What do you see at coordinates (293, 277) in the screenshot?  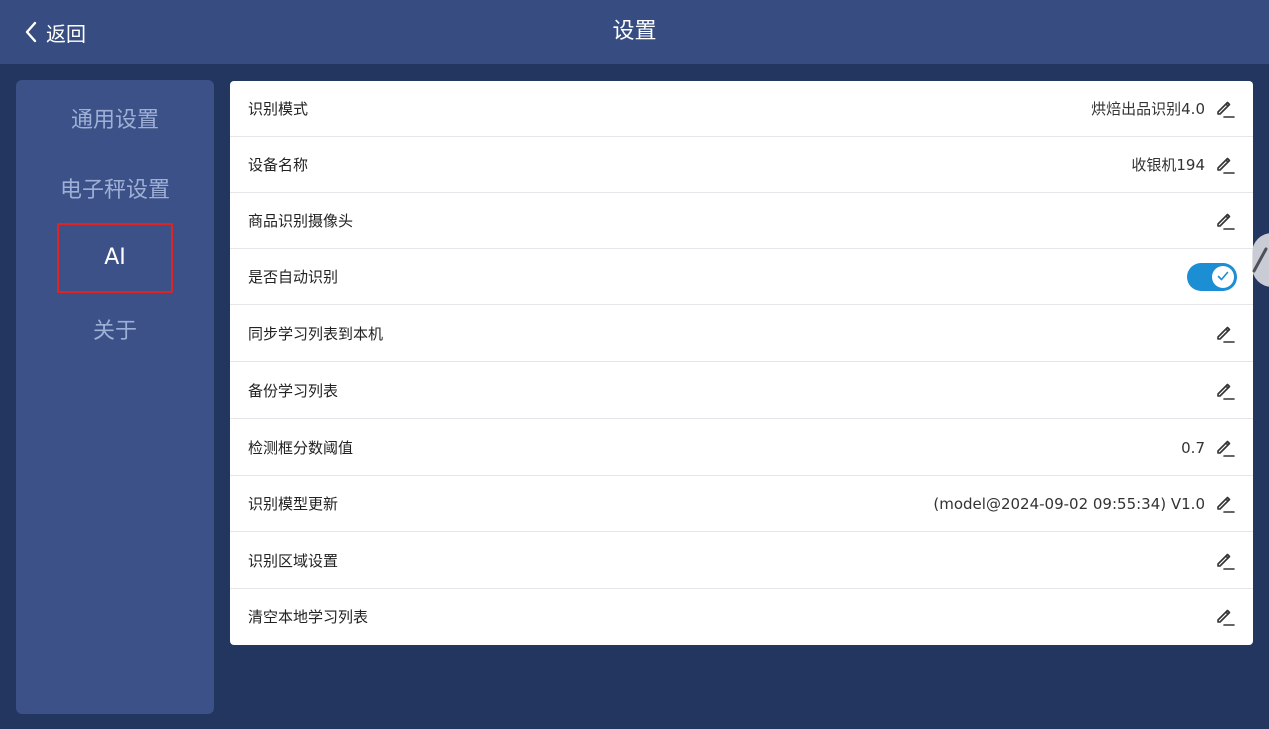 I see `setting-label: 是否自动识别` at bounding box center [293, 277].